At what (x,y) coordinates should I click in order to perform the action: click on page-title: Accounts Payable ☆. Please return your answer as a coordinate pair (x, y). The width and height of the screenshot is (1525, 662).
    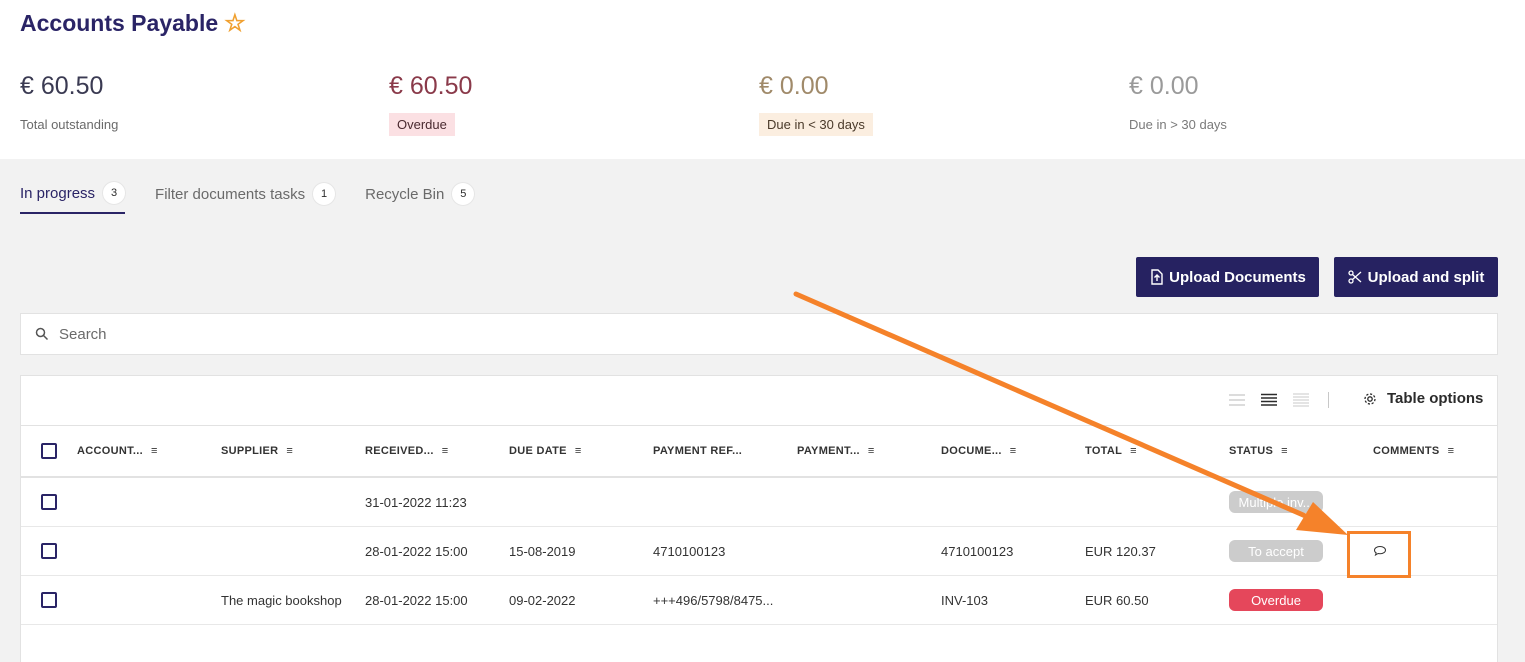
    Looking at the image, I should click on (133, 23).